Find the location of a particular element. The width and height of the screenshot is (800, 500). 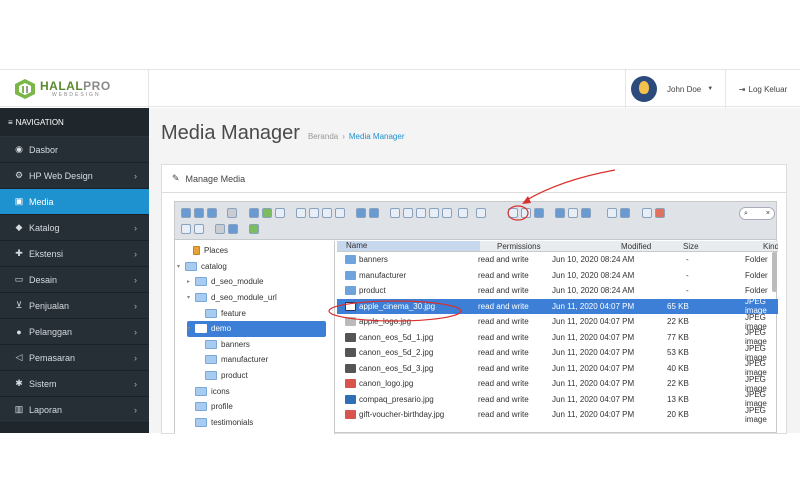

brand-logo: HALALPRO WEBDESIGN is located at coordinates (74, 89).